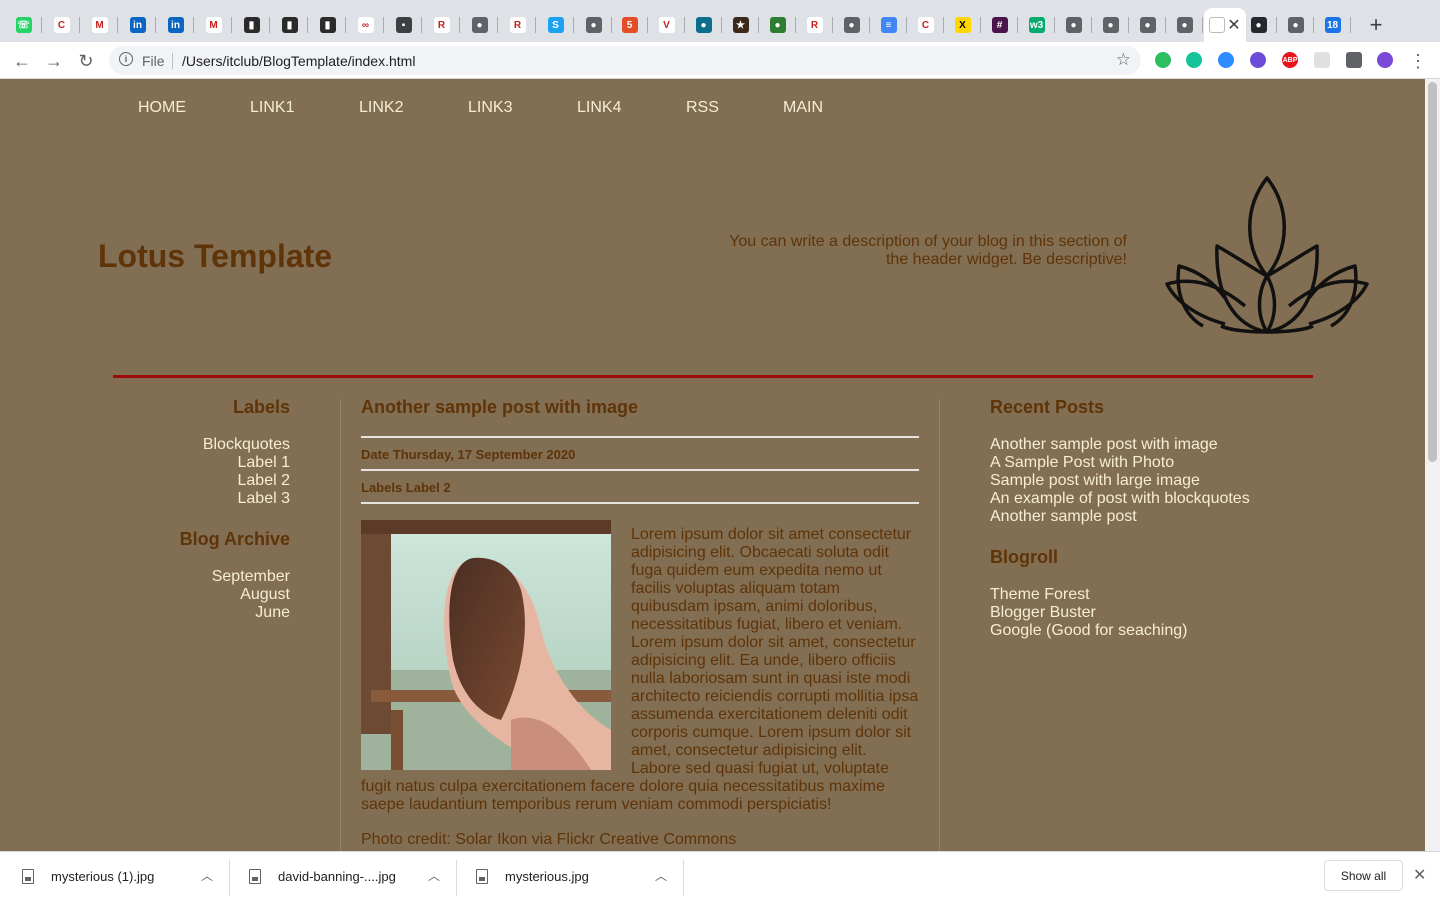 The height and width of the screenshot is (900, 1440). Describe the element at coordinates (1194, 60) in the screenshot. I see `grammarly-icon` at that location.